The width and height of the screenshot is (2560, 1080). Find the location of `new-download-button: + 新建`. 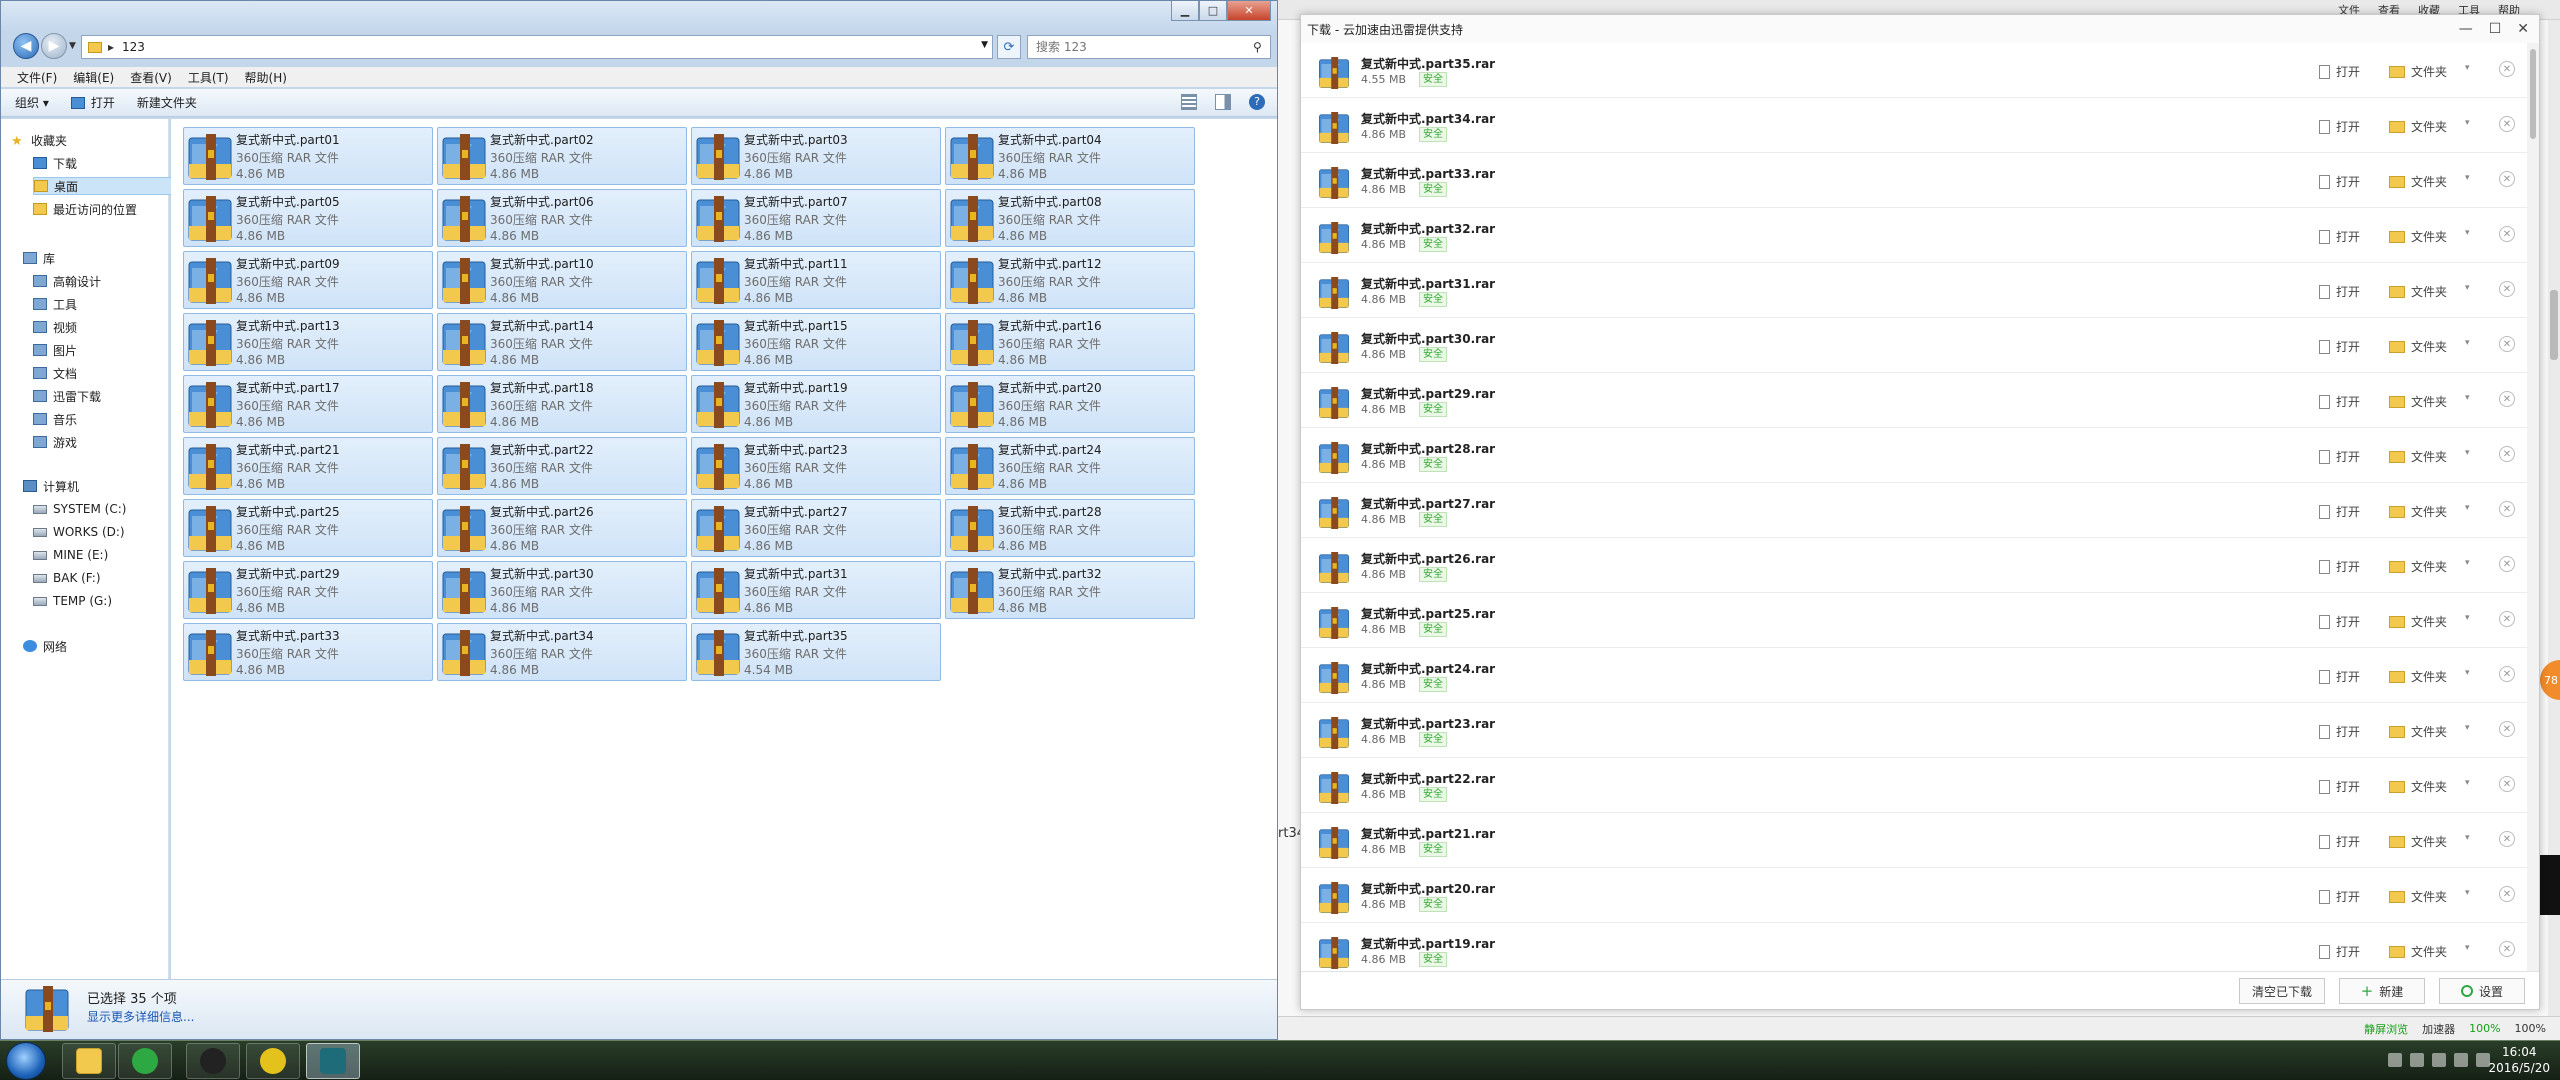

new-download-button: + 新建 is located at coordinates (2382, 991).